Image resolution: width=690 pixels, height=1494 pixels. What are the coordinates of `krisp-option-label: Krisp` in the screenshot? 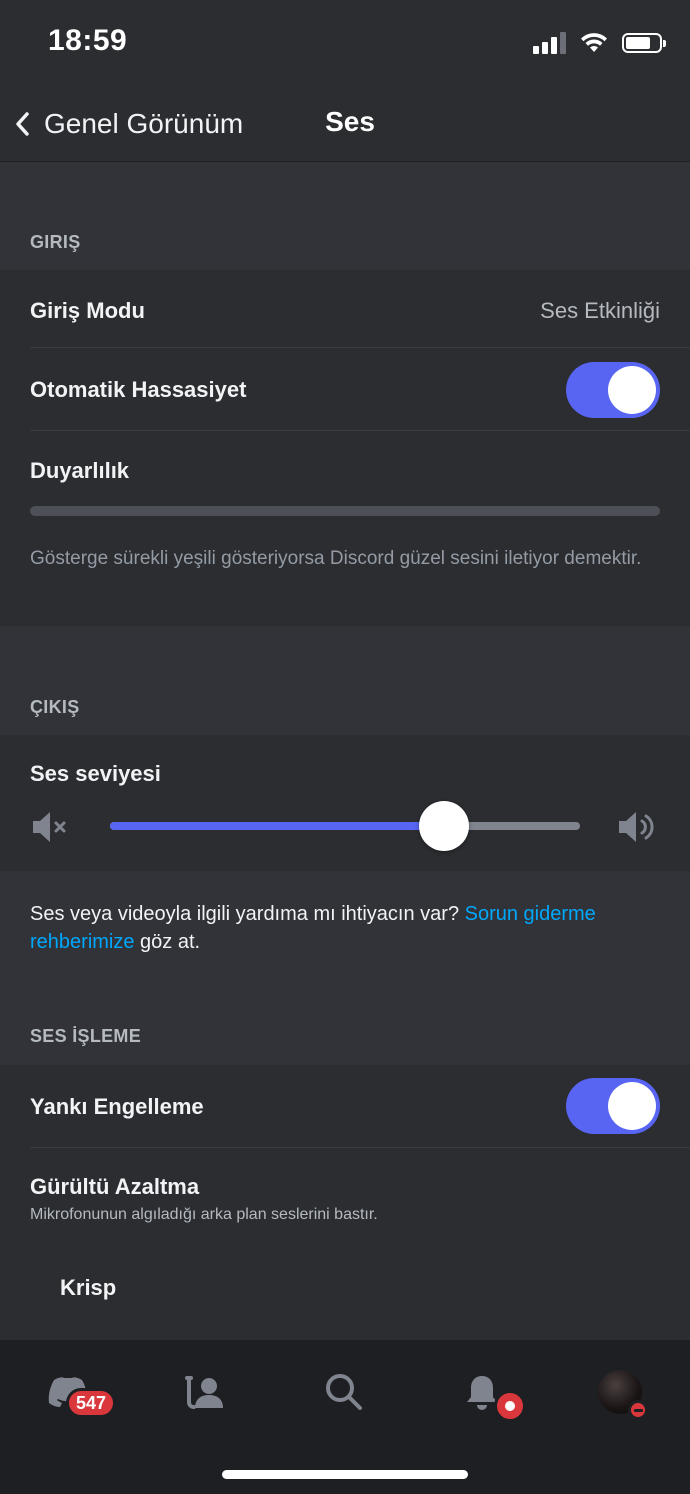 It's located at (88, 1287).